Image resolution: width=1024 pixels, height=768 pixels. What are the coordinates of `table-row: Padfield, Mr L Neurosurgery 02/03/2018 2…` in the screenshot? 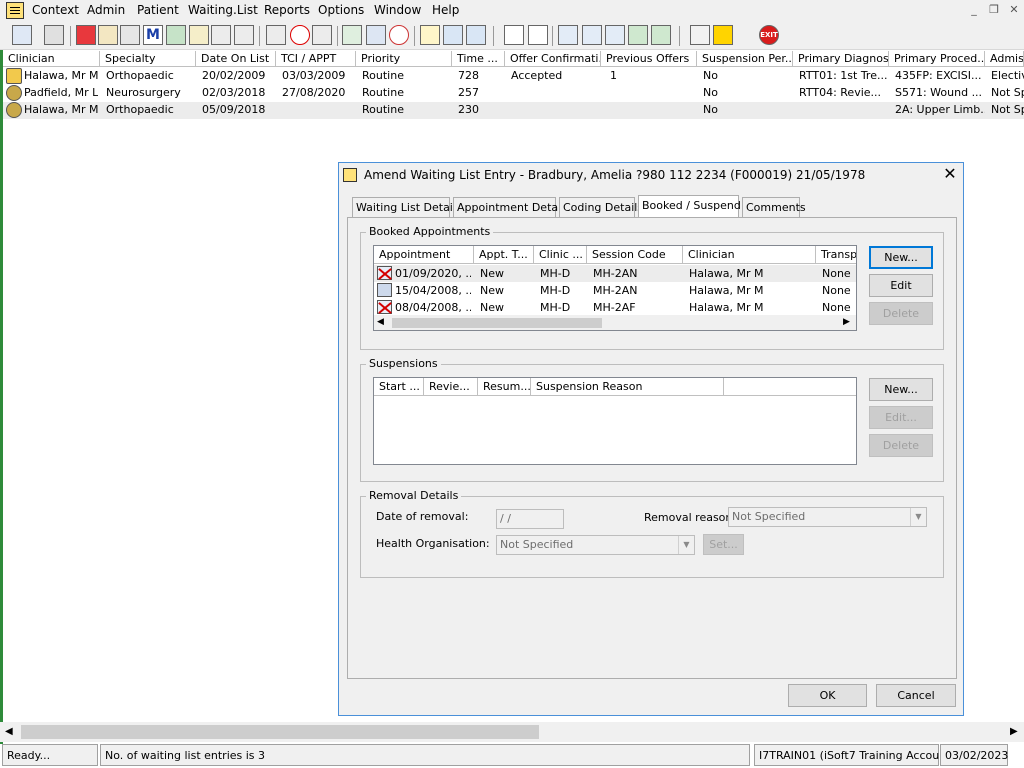 It's located at (513, 93).